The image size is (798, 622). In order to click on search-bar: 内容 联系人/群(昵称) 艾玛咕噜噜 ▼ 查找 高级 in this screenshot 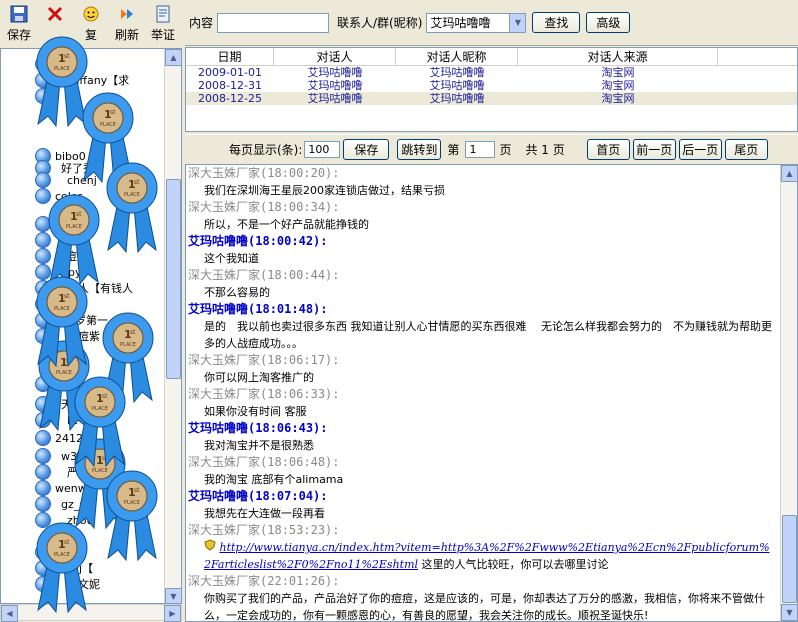, I will do `click(491, 23)`.